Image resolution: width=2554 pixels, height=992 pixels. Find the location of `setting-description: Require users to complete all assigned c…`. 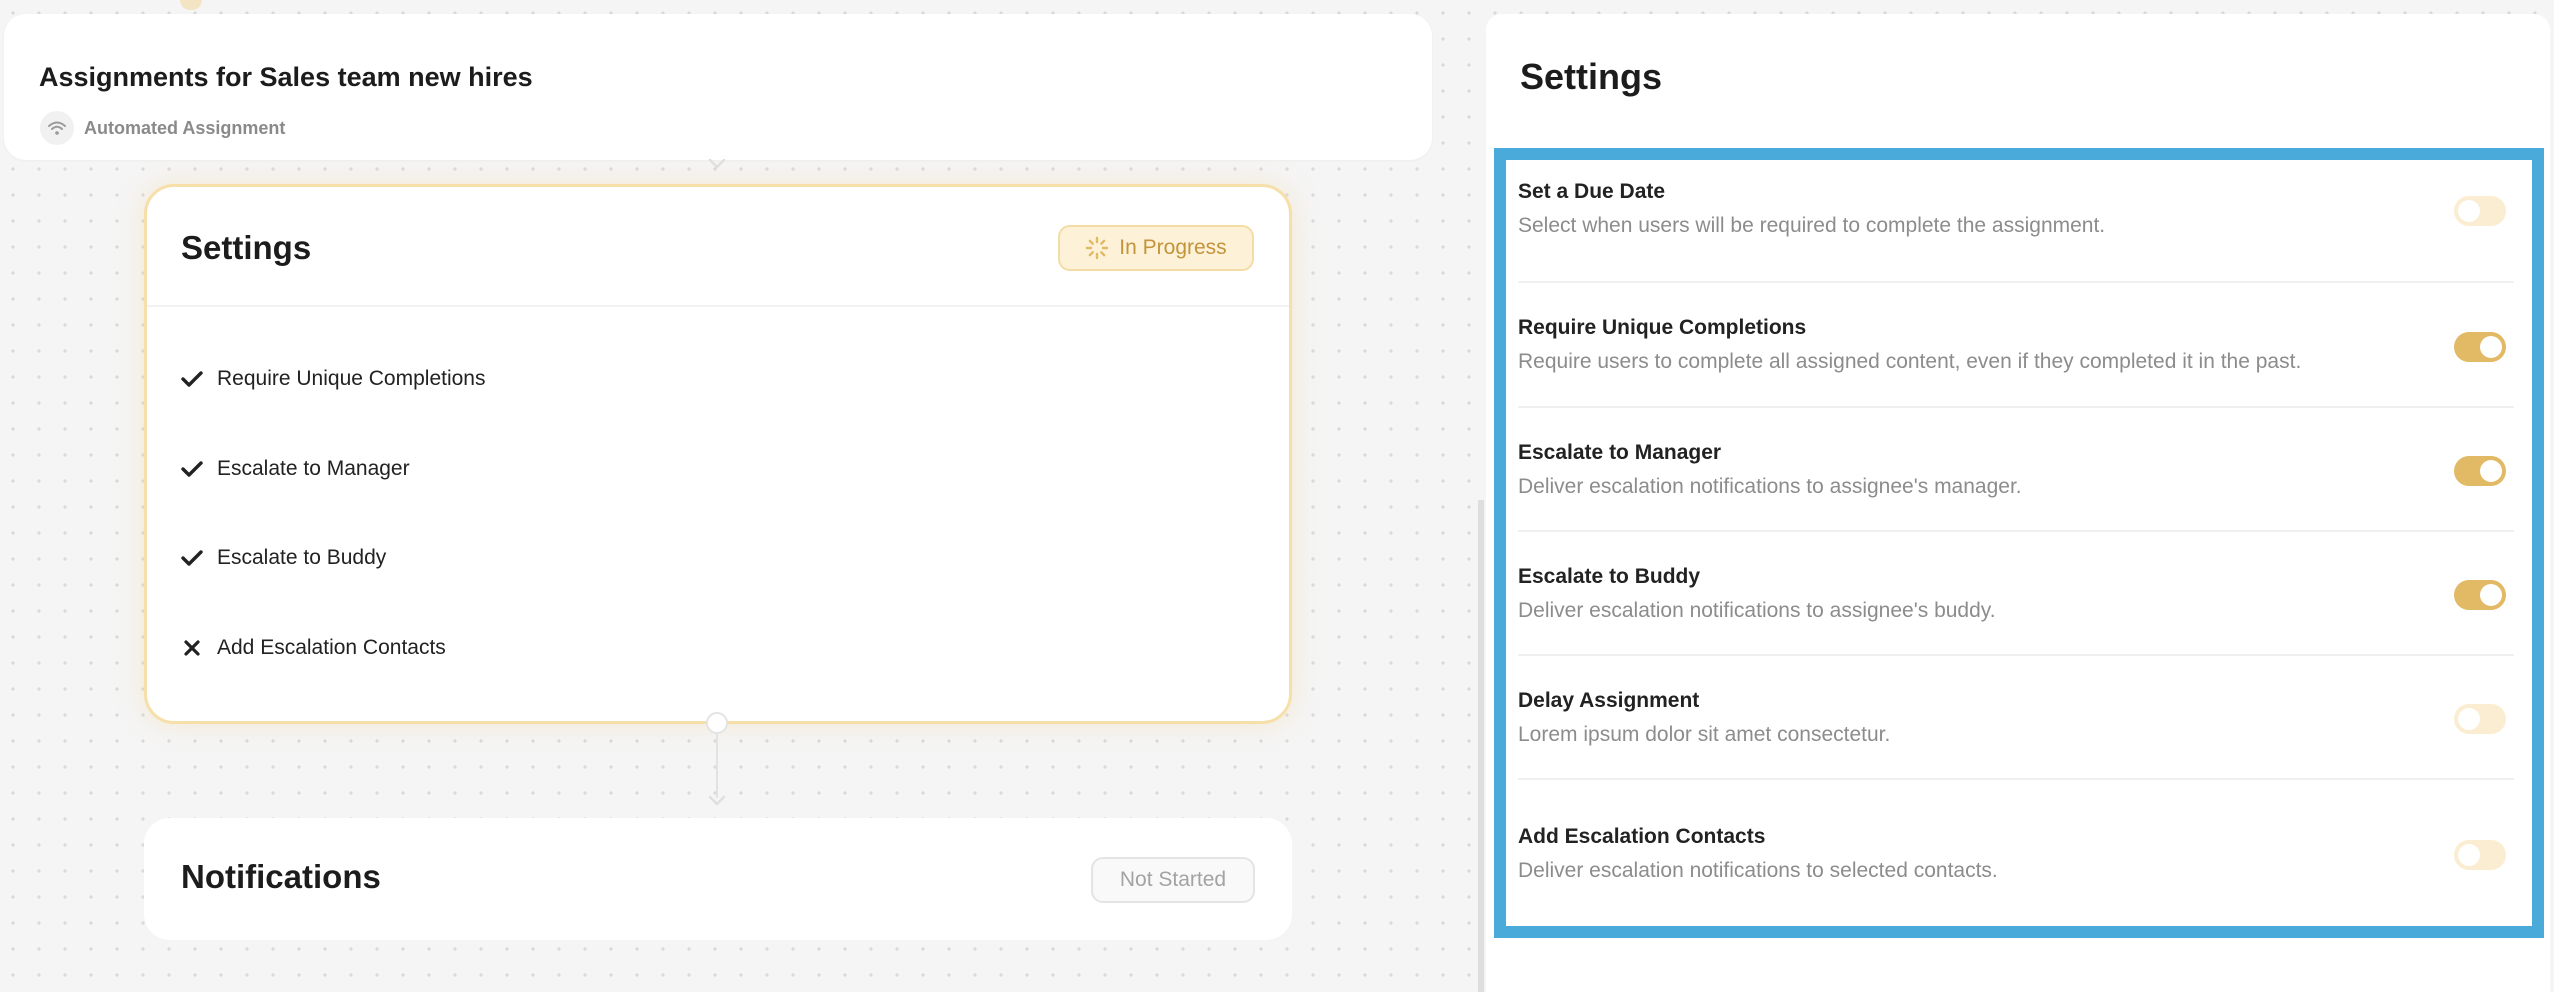

setting-description: Require users to complete all assigned c… is located at coordinates (1910, 361).